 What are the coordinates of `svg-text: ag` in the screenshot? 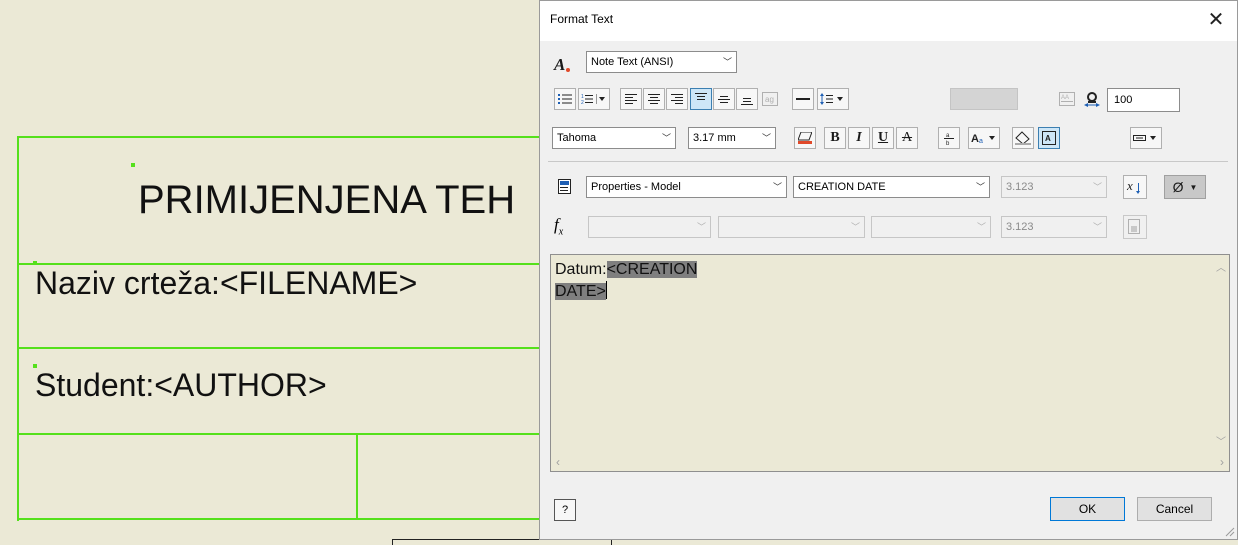 It's located at (769, 99).